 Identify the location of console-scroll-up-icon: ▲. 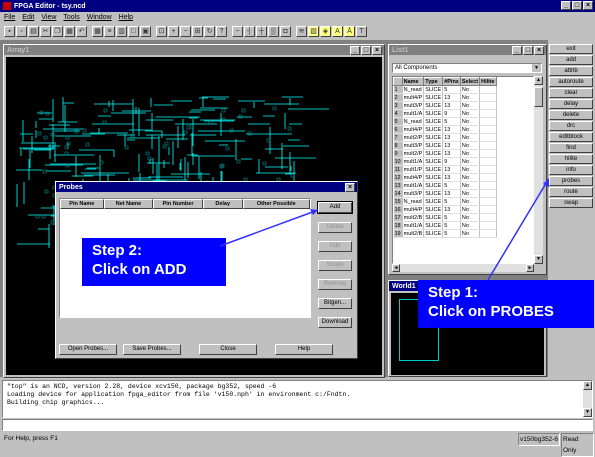
(587, 385).